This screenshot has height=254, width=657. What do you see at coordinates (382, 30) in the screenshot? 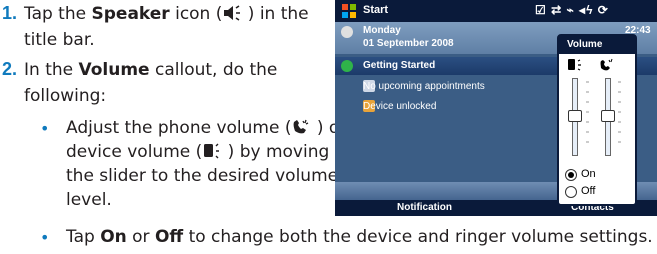
I see `weekday: Monday` at bounding box center [382, 30].